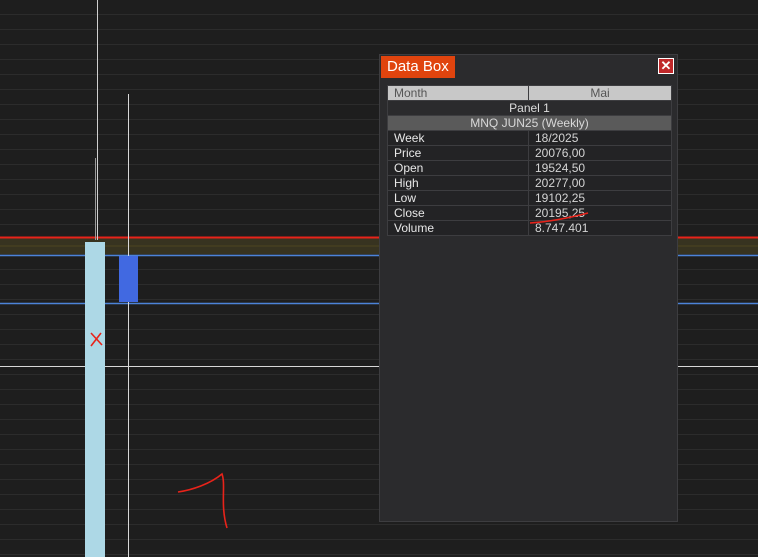  Describe the element at coordinates (559, 218) in the screenshot. I see `close-underline-annotation` at that location.